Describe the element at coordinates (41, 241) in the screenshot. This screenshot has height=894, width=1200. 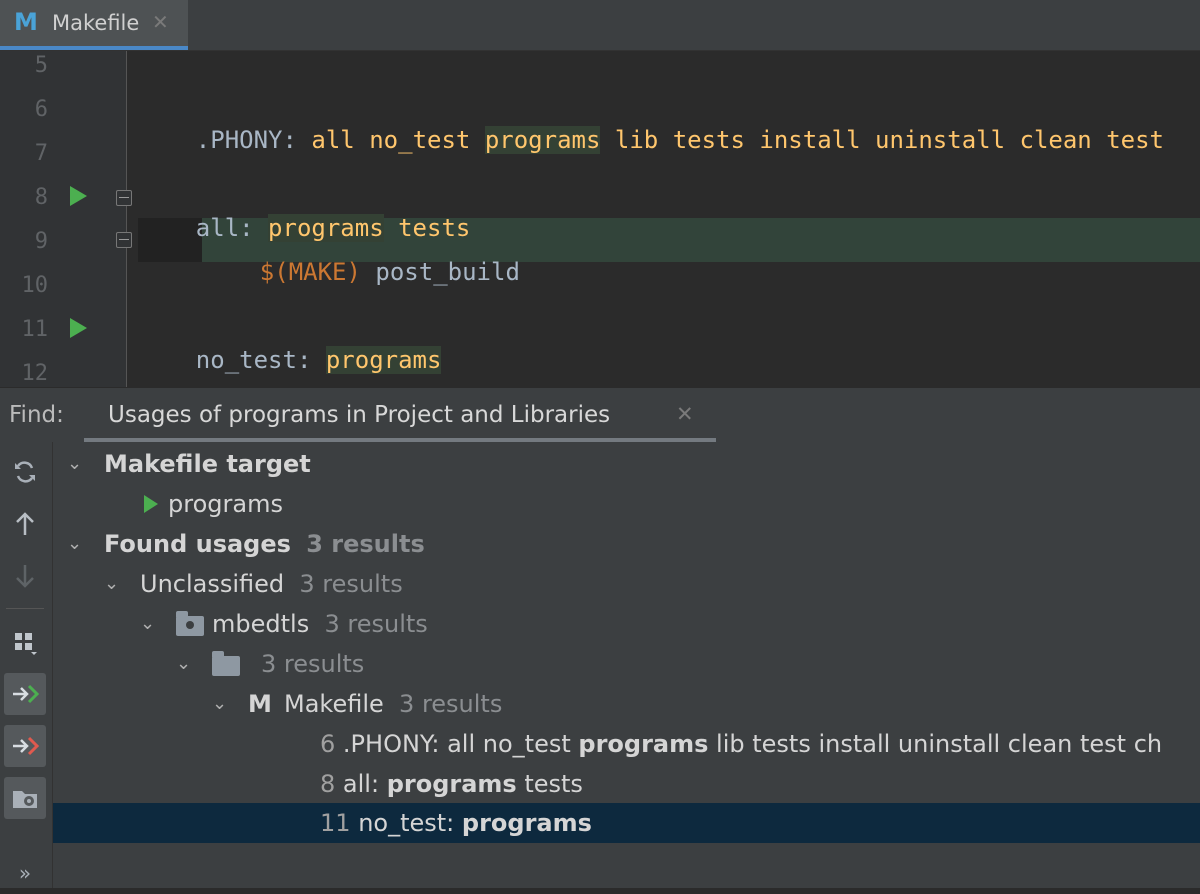
I see `line-number: 9` at that location.